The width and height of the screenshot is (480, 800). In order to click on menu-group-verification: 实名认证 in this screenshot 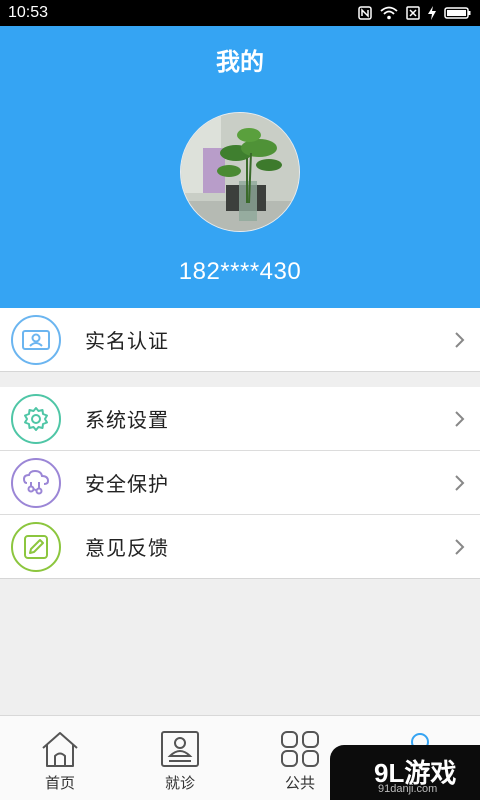, I will do `click(240, 340)`.